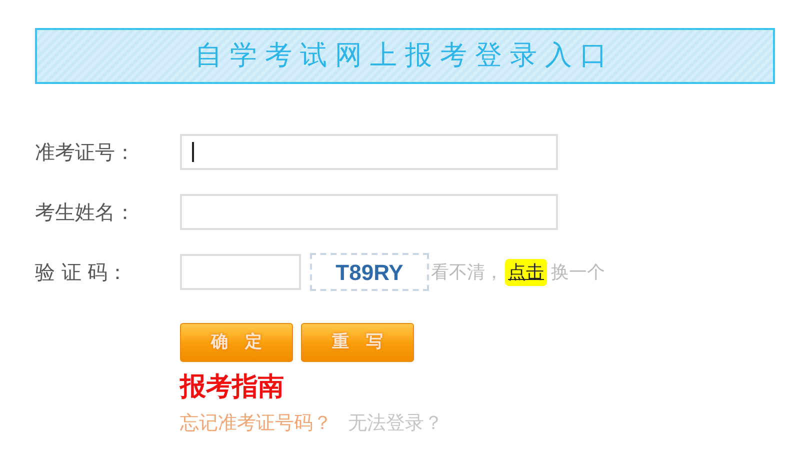 The height and width of the screenshot is (456, 786). I want to click on banner-title: 自学考试网上报考登录入口, so click(405, 55).